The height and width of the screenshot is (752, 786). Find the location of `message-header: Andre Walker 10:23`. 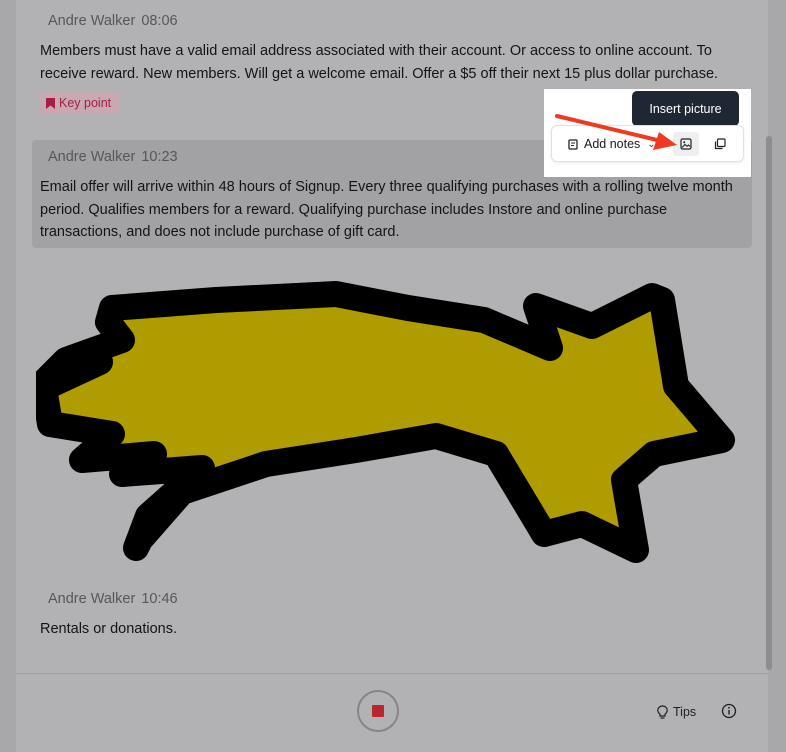

message-header: Andre Walker 10:23 is located at coordinates (113, 157).